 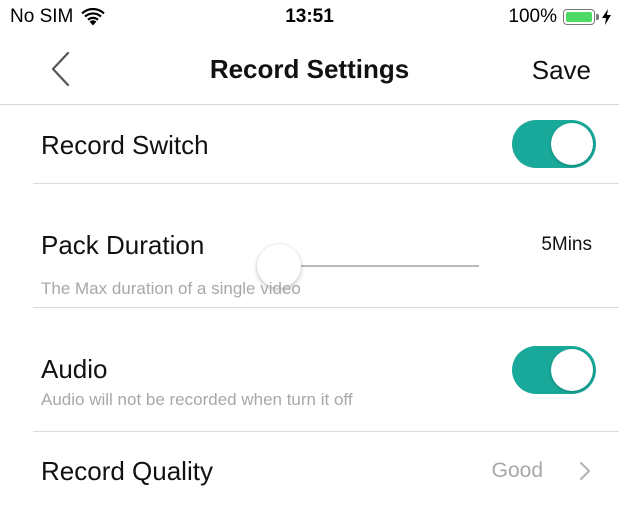 I want to click on audio-label: Audio, so click(x=74, y=369).